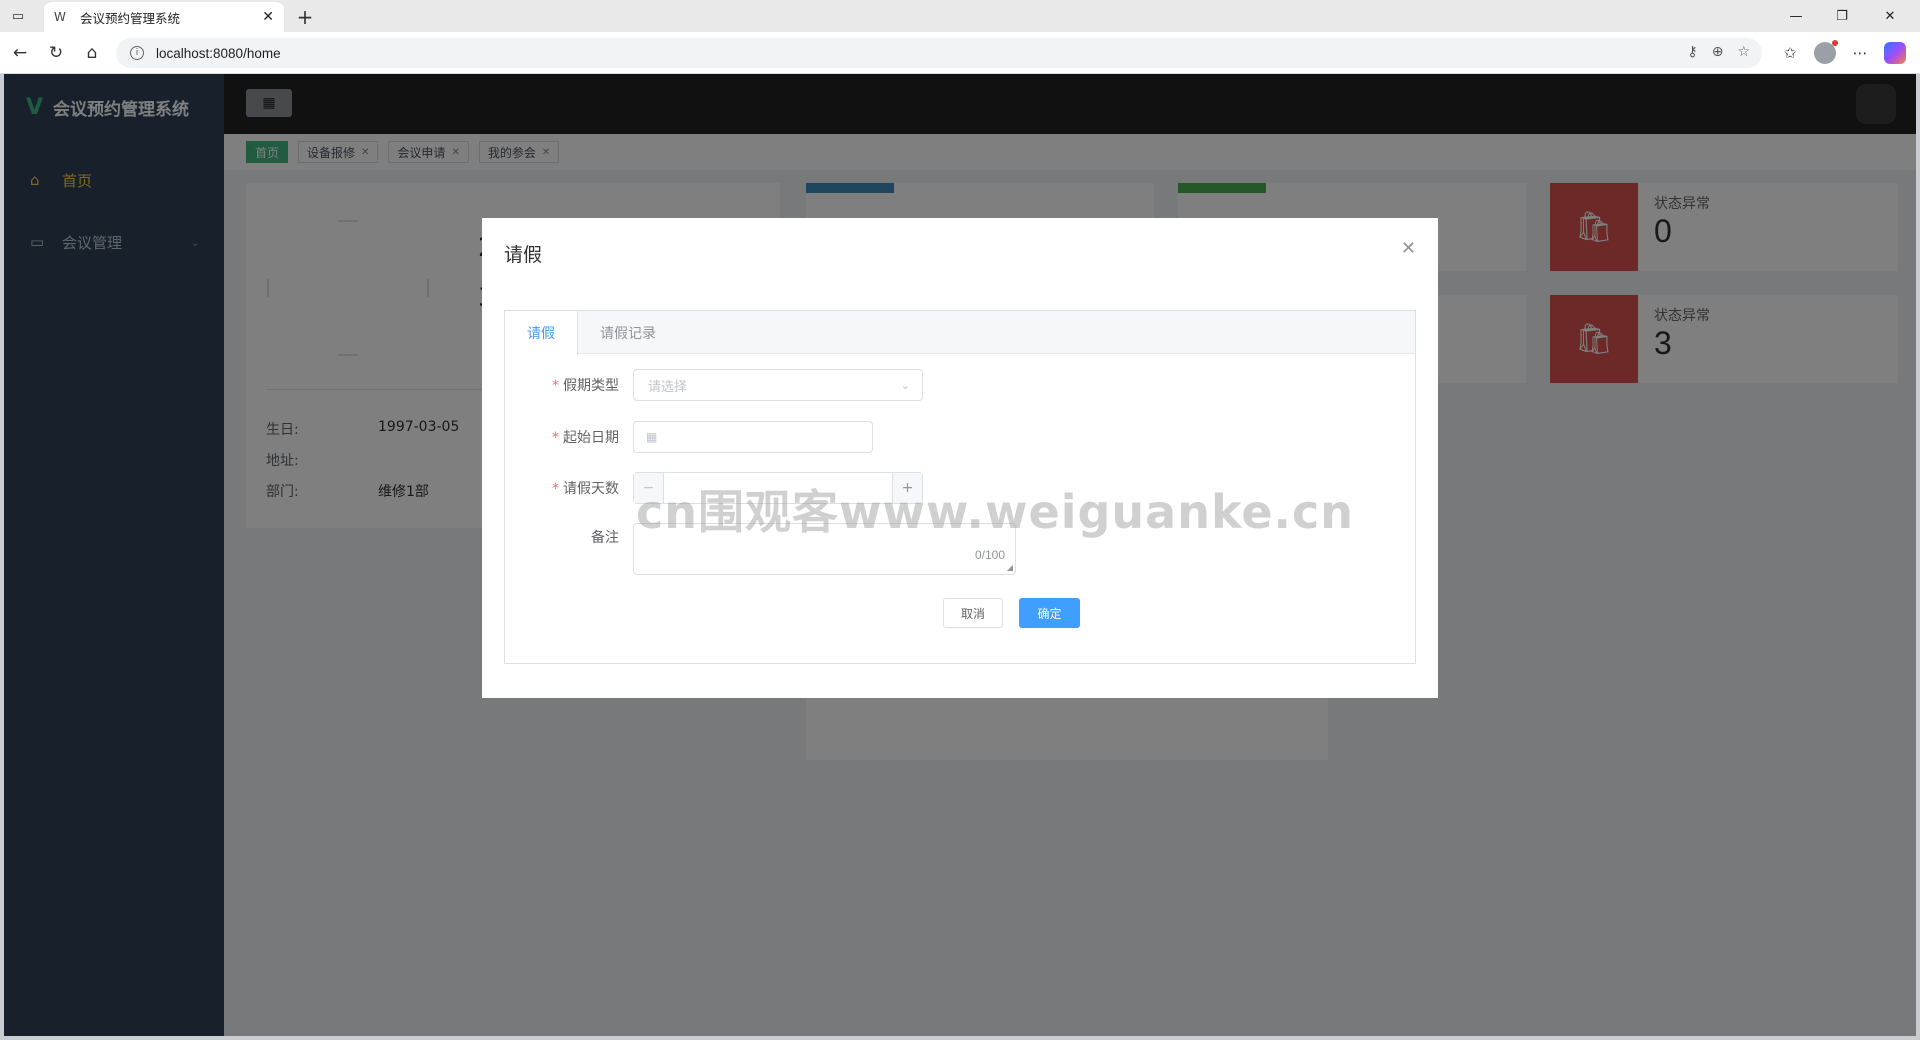  I want to click on favorites-icon: ✩, so click(1790, 53).